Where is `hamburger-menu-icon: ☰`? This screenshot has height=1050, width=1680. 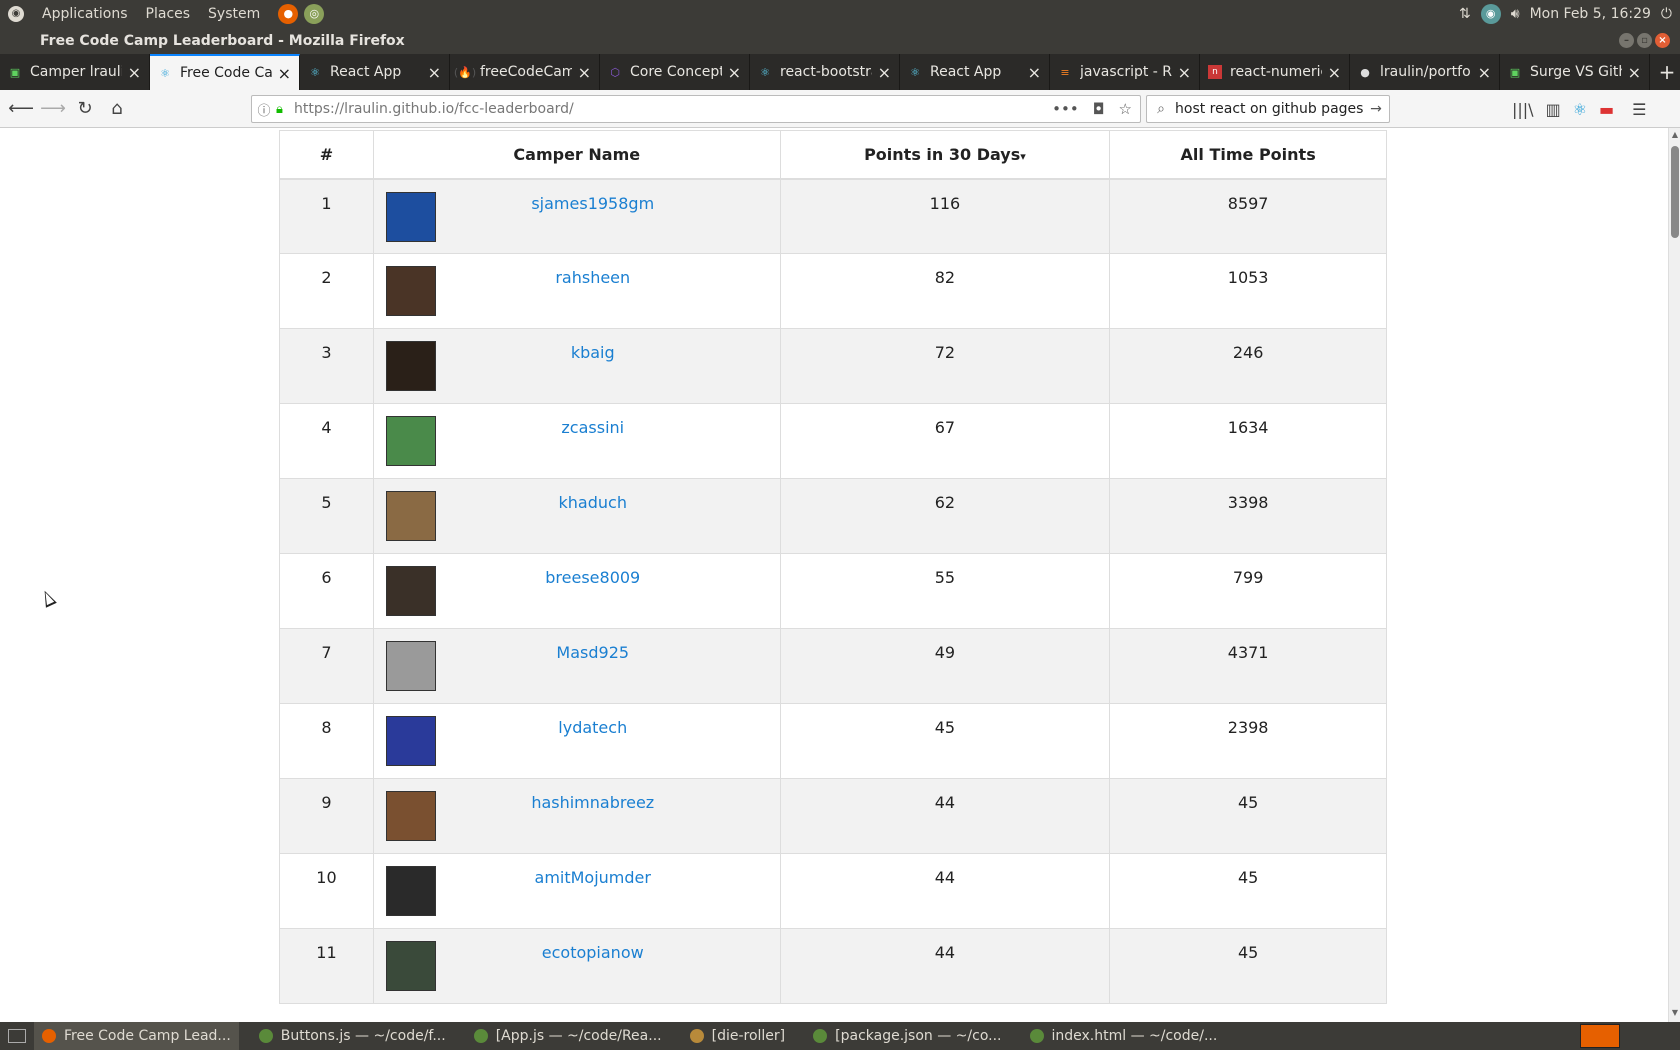
hamburger-menu-icon: ☰ is located at coordinates (1639, 109).